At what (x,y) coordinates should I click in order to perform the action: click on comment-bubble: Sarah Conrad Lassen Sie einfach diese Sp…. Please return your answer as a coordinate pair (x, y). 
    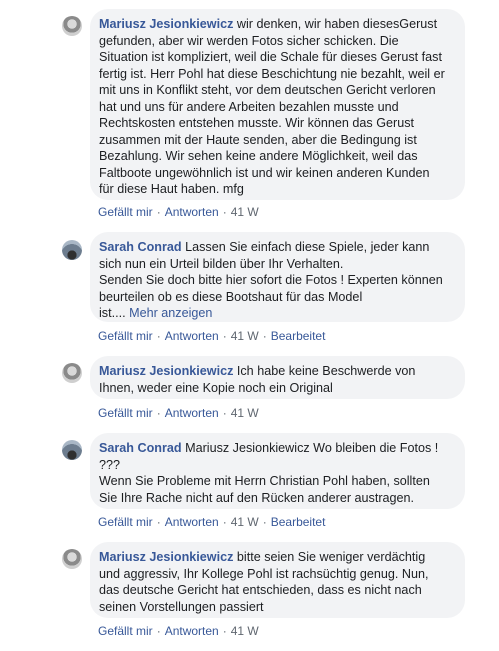
    Looking at the image, I should click on (277, 277).